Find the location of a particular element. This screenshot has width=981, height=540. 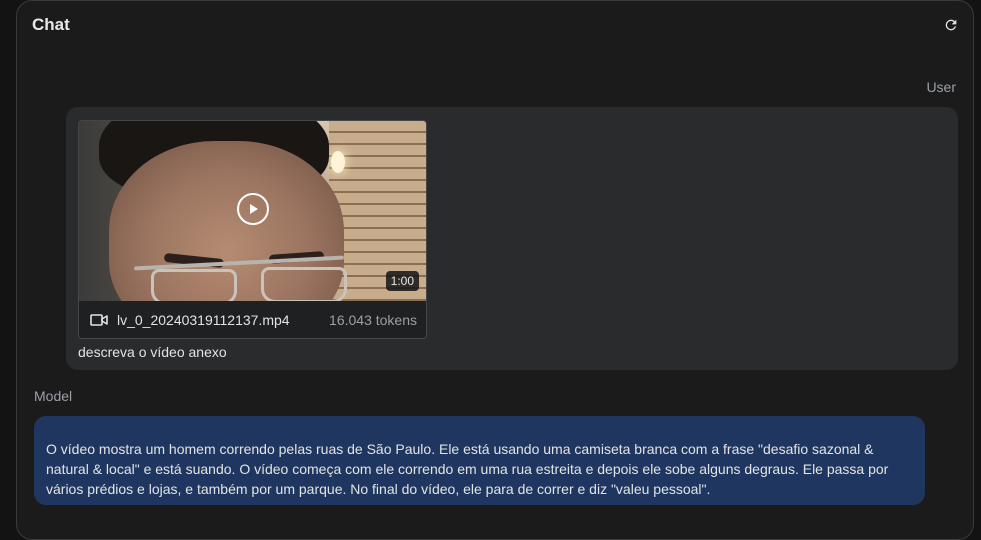

file-info-row: lv_0_20240319112137.mp4 16.043 tokens is located at coordinates (252, 319).